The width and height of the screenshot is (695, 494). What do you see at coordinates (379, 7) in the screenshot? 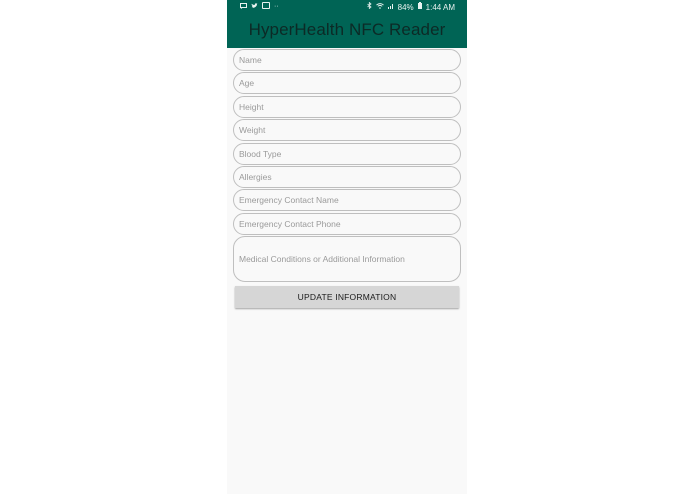
I see `wifi-icon` at bounding box center [379, 7].